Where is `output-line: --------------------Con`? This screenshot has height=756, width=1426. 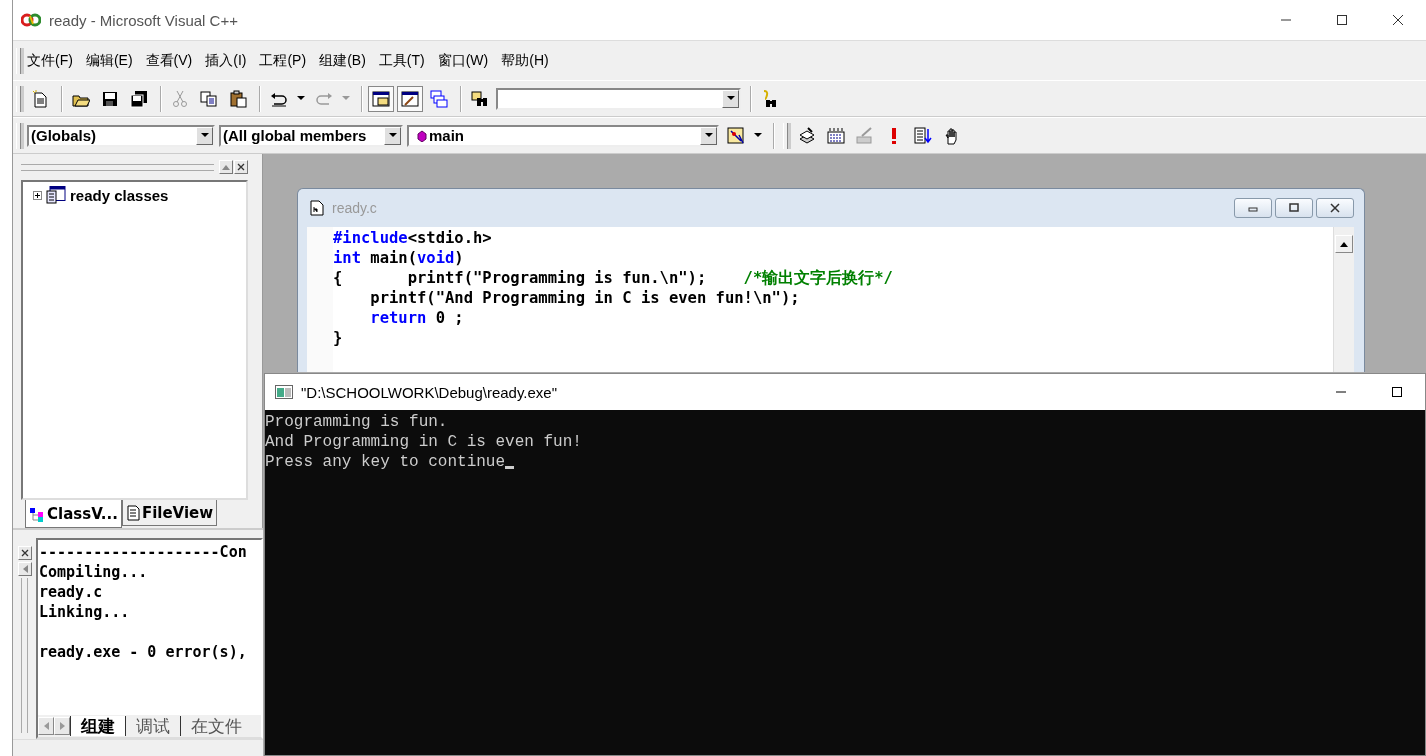 output-line: --------------------Con is located at coordinates (143, 552).